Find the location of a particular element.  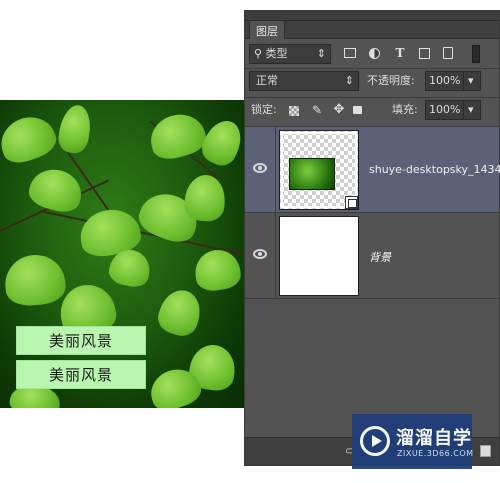

filter-toggle-icon is located at coordinates (476, 54).